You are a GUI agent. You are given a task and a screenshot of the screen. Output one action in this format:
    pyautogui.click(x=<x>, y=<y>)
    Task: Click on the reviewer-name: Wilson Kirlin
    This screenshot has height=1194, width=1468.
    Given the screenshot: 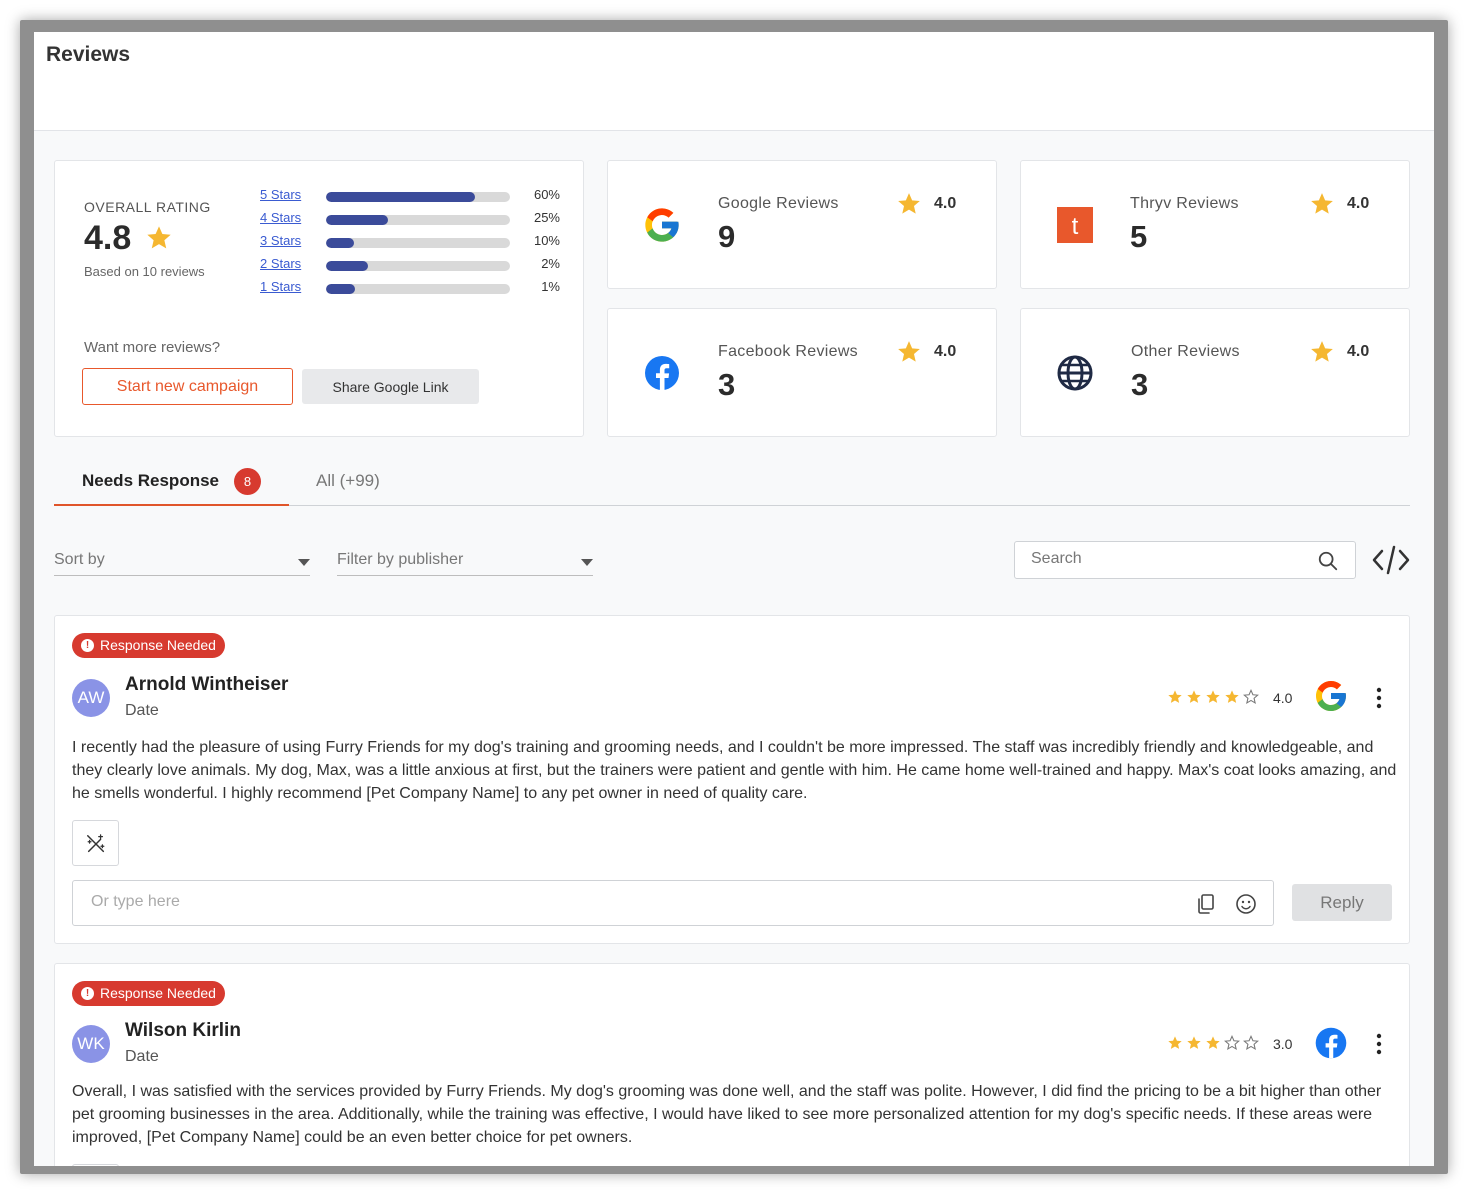 What is the action you would take?
    pyautogui.click(x=183, y=1030)
    